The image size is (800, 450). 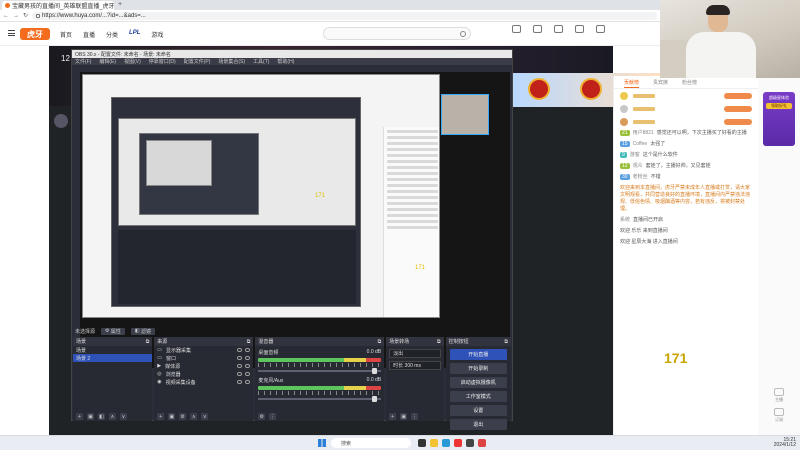 I want to click on taskbar-search: 搜索, so click(x=371, y=443).